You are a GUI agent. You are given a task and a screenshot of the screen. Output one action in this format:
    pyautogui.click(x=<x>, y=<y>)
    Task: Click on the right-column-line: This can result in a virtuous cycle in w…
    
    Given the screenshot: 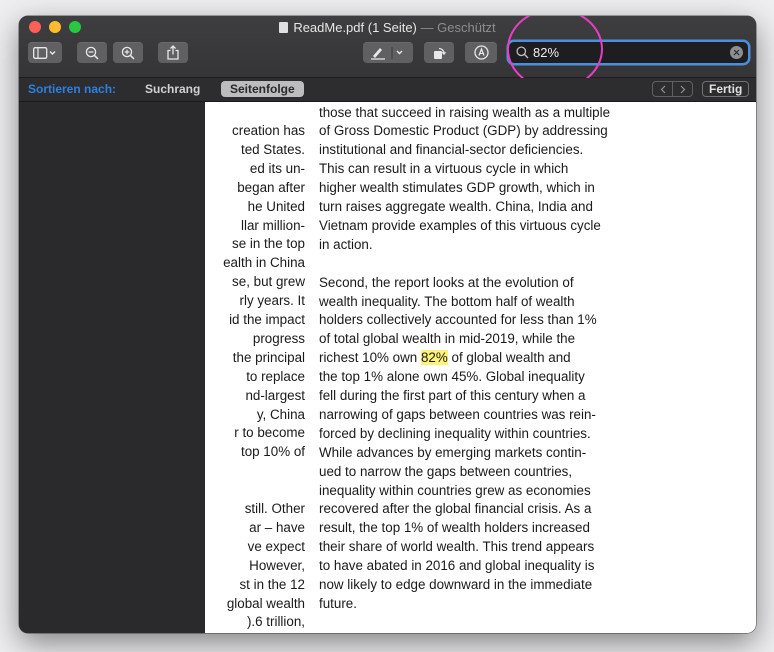 What is the action you would take?
    pyautogui.click(x=444, y=169)
    